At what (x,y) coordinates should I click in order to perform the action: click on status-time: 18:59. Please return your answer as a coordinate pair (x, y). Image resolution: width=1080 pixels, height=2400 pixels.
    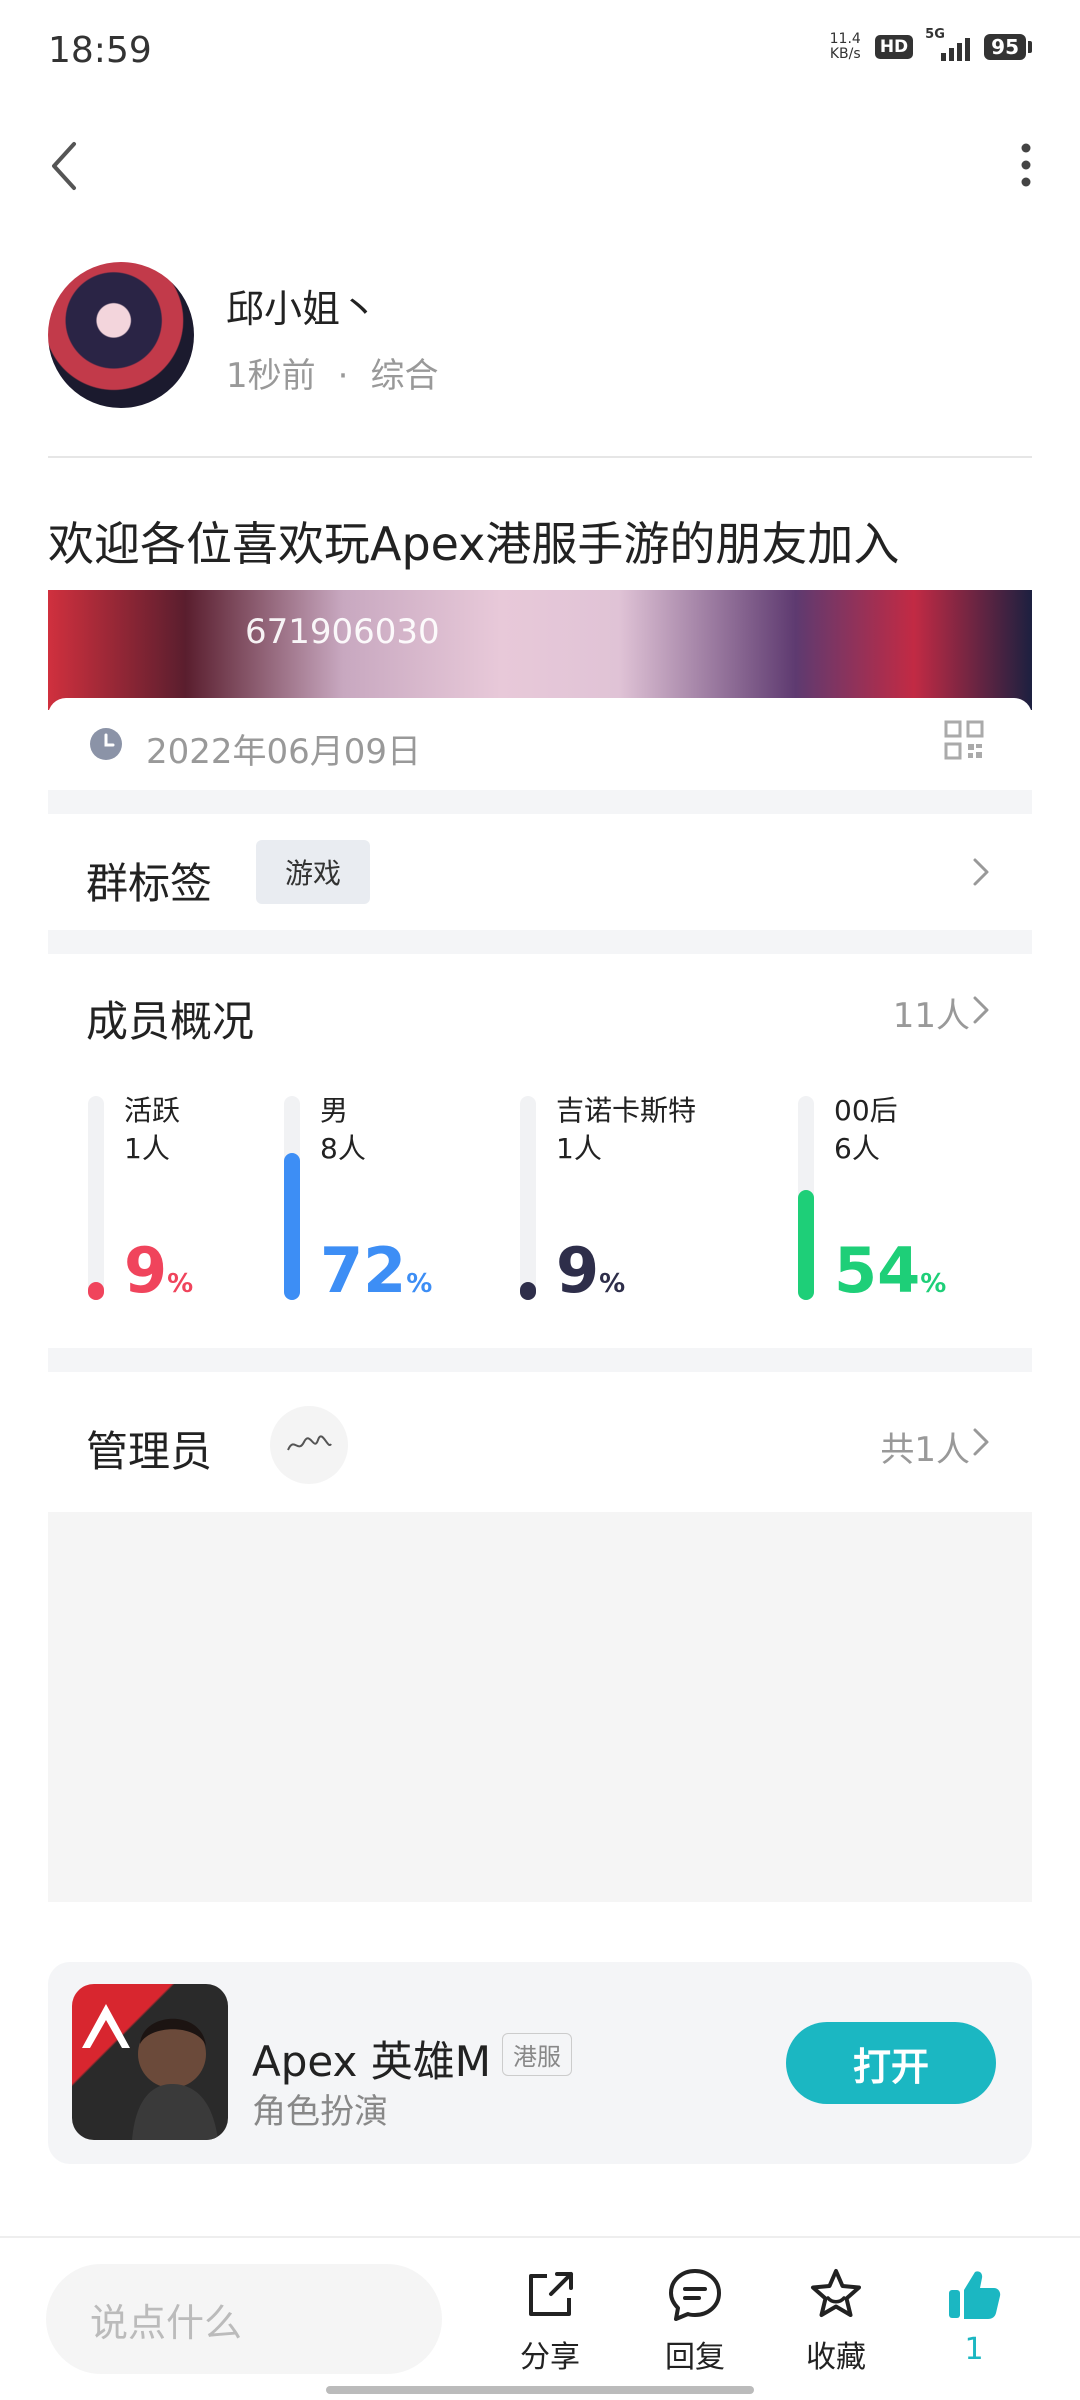
    Looking at the image, I should click on (100, 50).